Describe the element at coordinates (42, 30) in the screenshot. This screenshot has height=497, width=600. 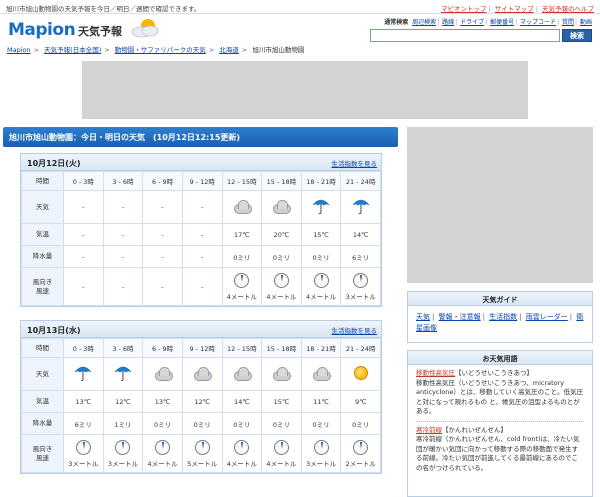
I see `mapion-logo: Mapion` at that location.